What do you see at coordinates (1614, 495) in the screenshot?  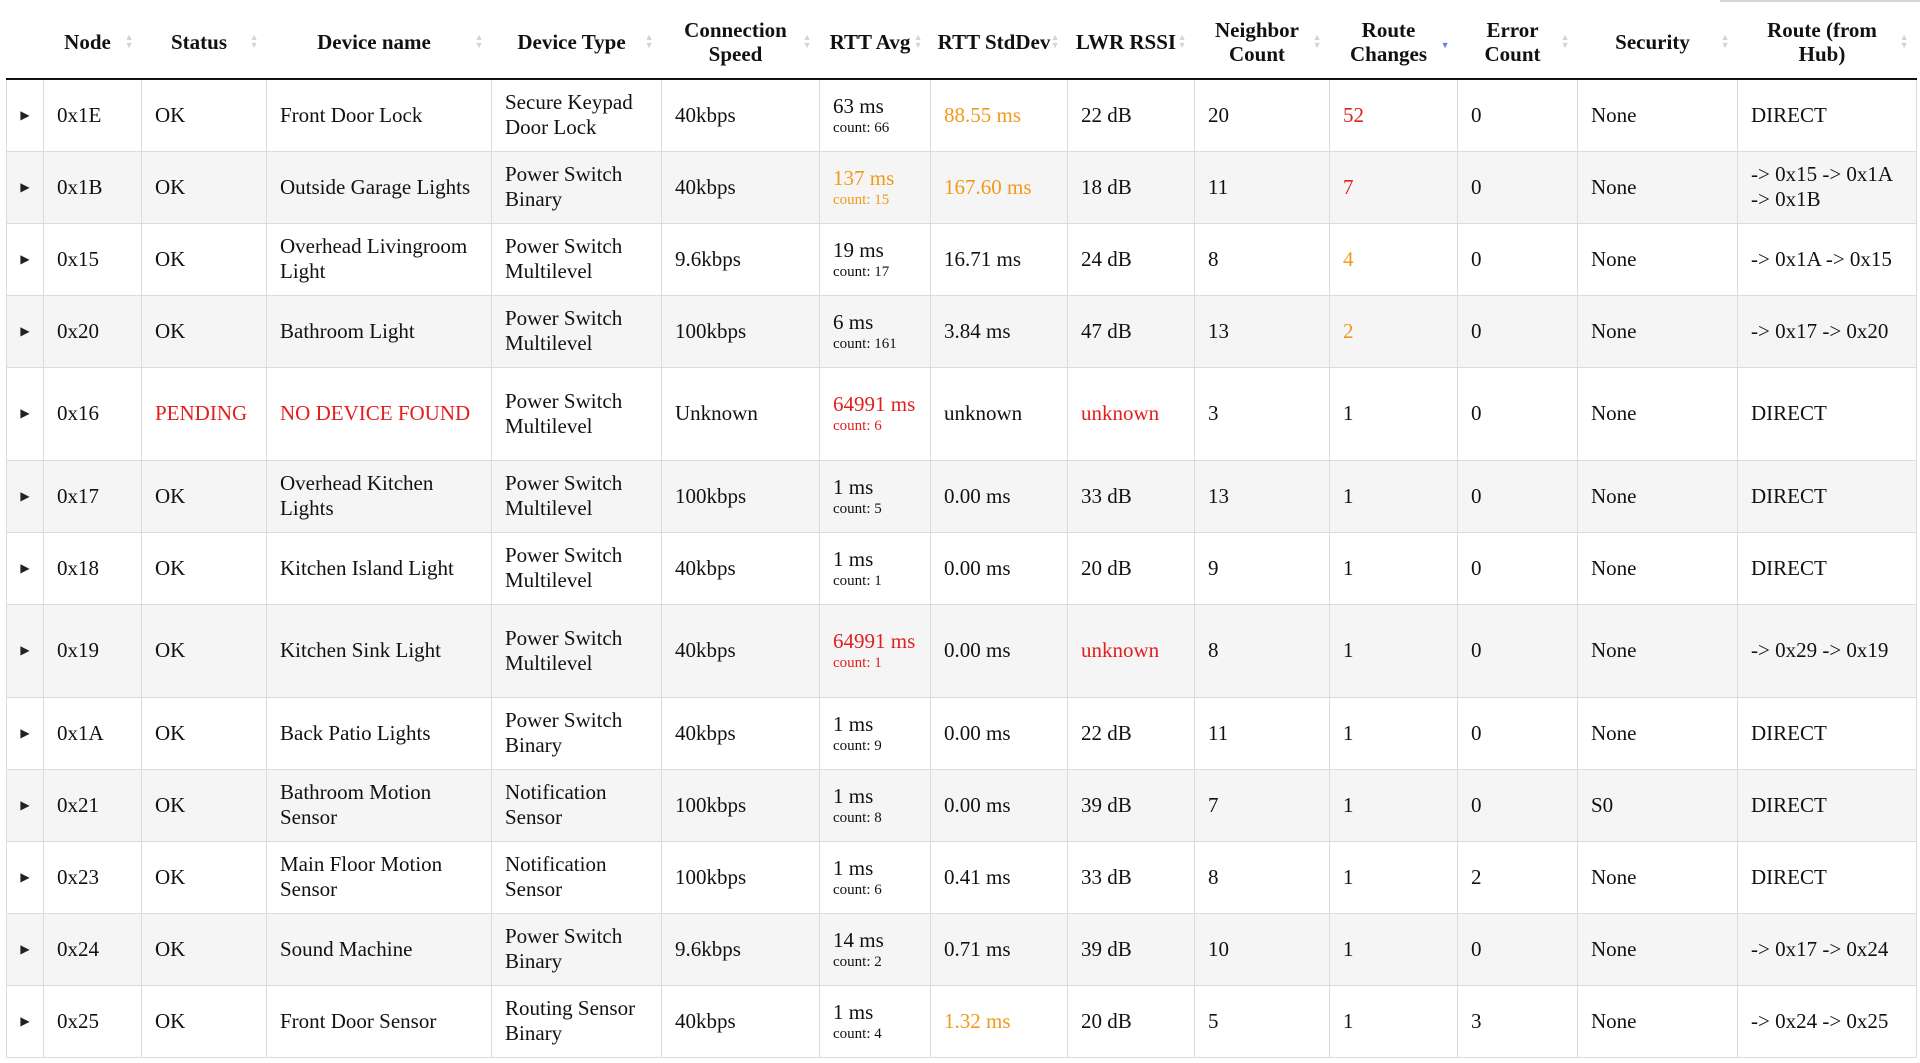 I see `security-value: None` at bounding box center [1614, 495].